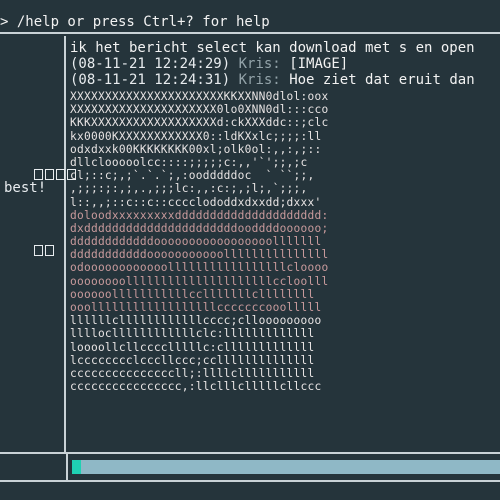  What do you see at coordinates (67, 467) in the screenshot?
I see `input-separator` at bounding box center [67, 467].